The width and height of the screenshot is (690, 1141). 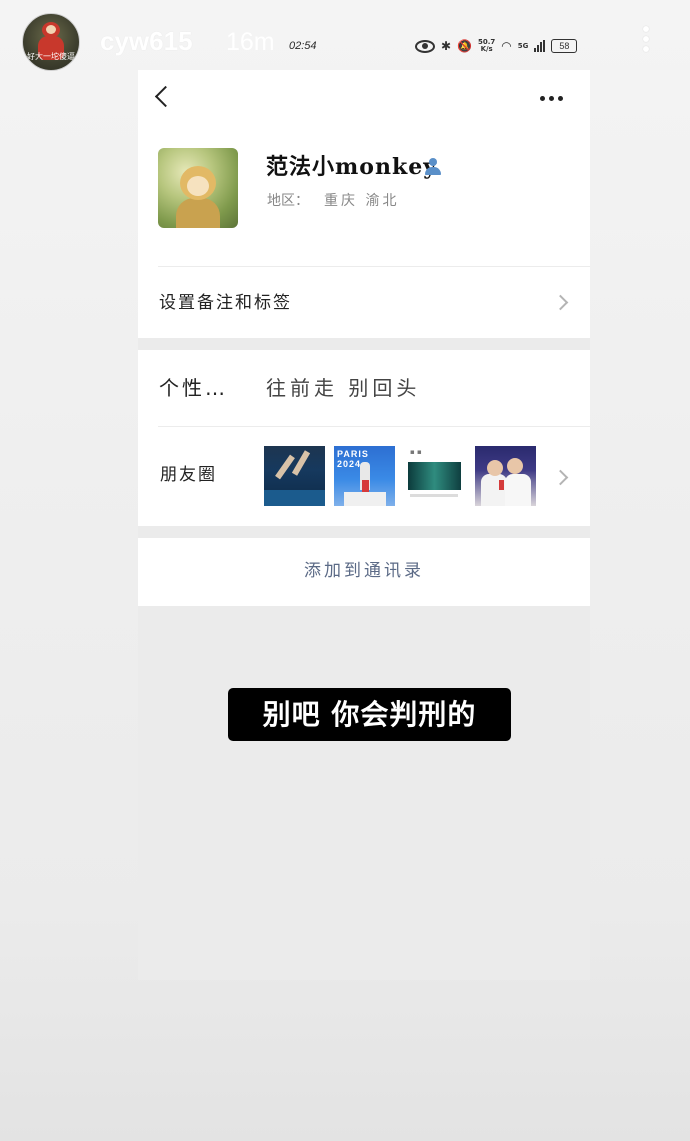 I want to click on story-username: cyw615, so click(x=146, y=41).